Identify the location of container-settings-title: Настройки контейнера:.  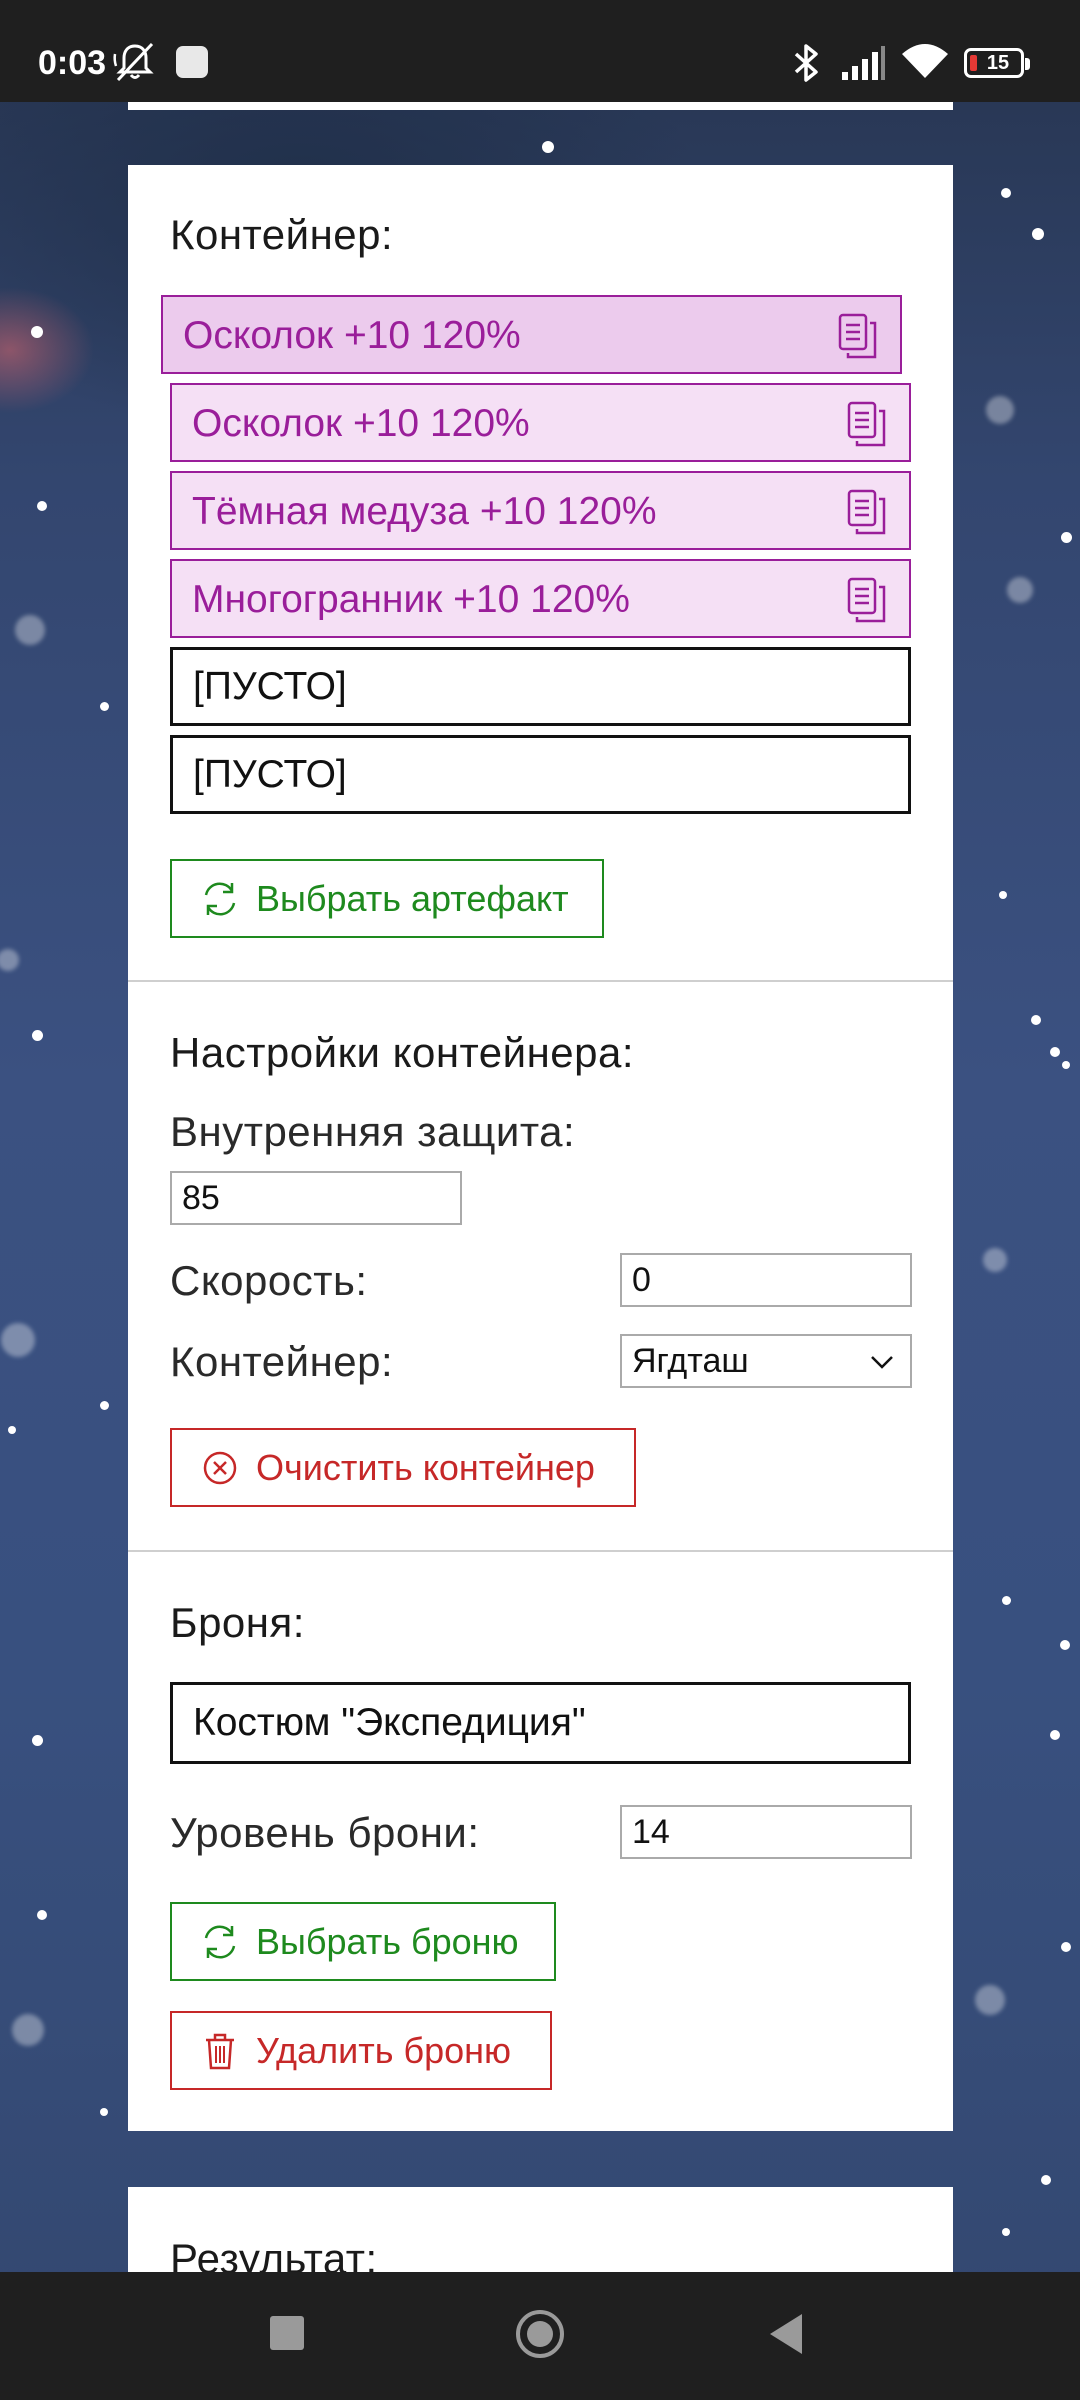
(402, 1052).